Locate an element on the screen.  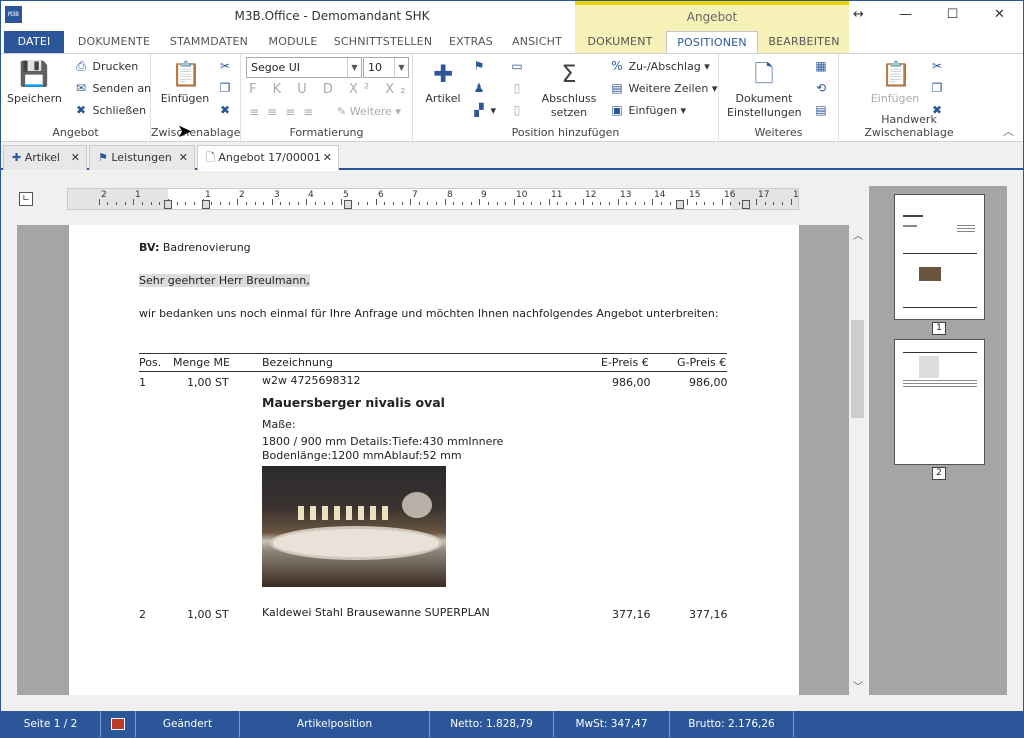
horizontal-ruler: 21123456789101112131415161718 is located at coordinates (433, 199).